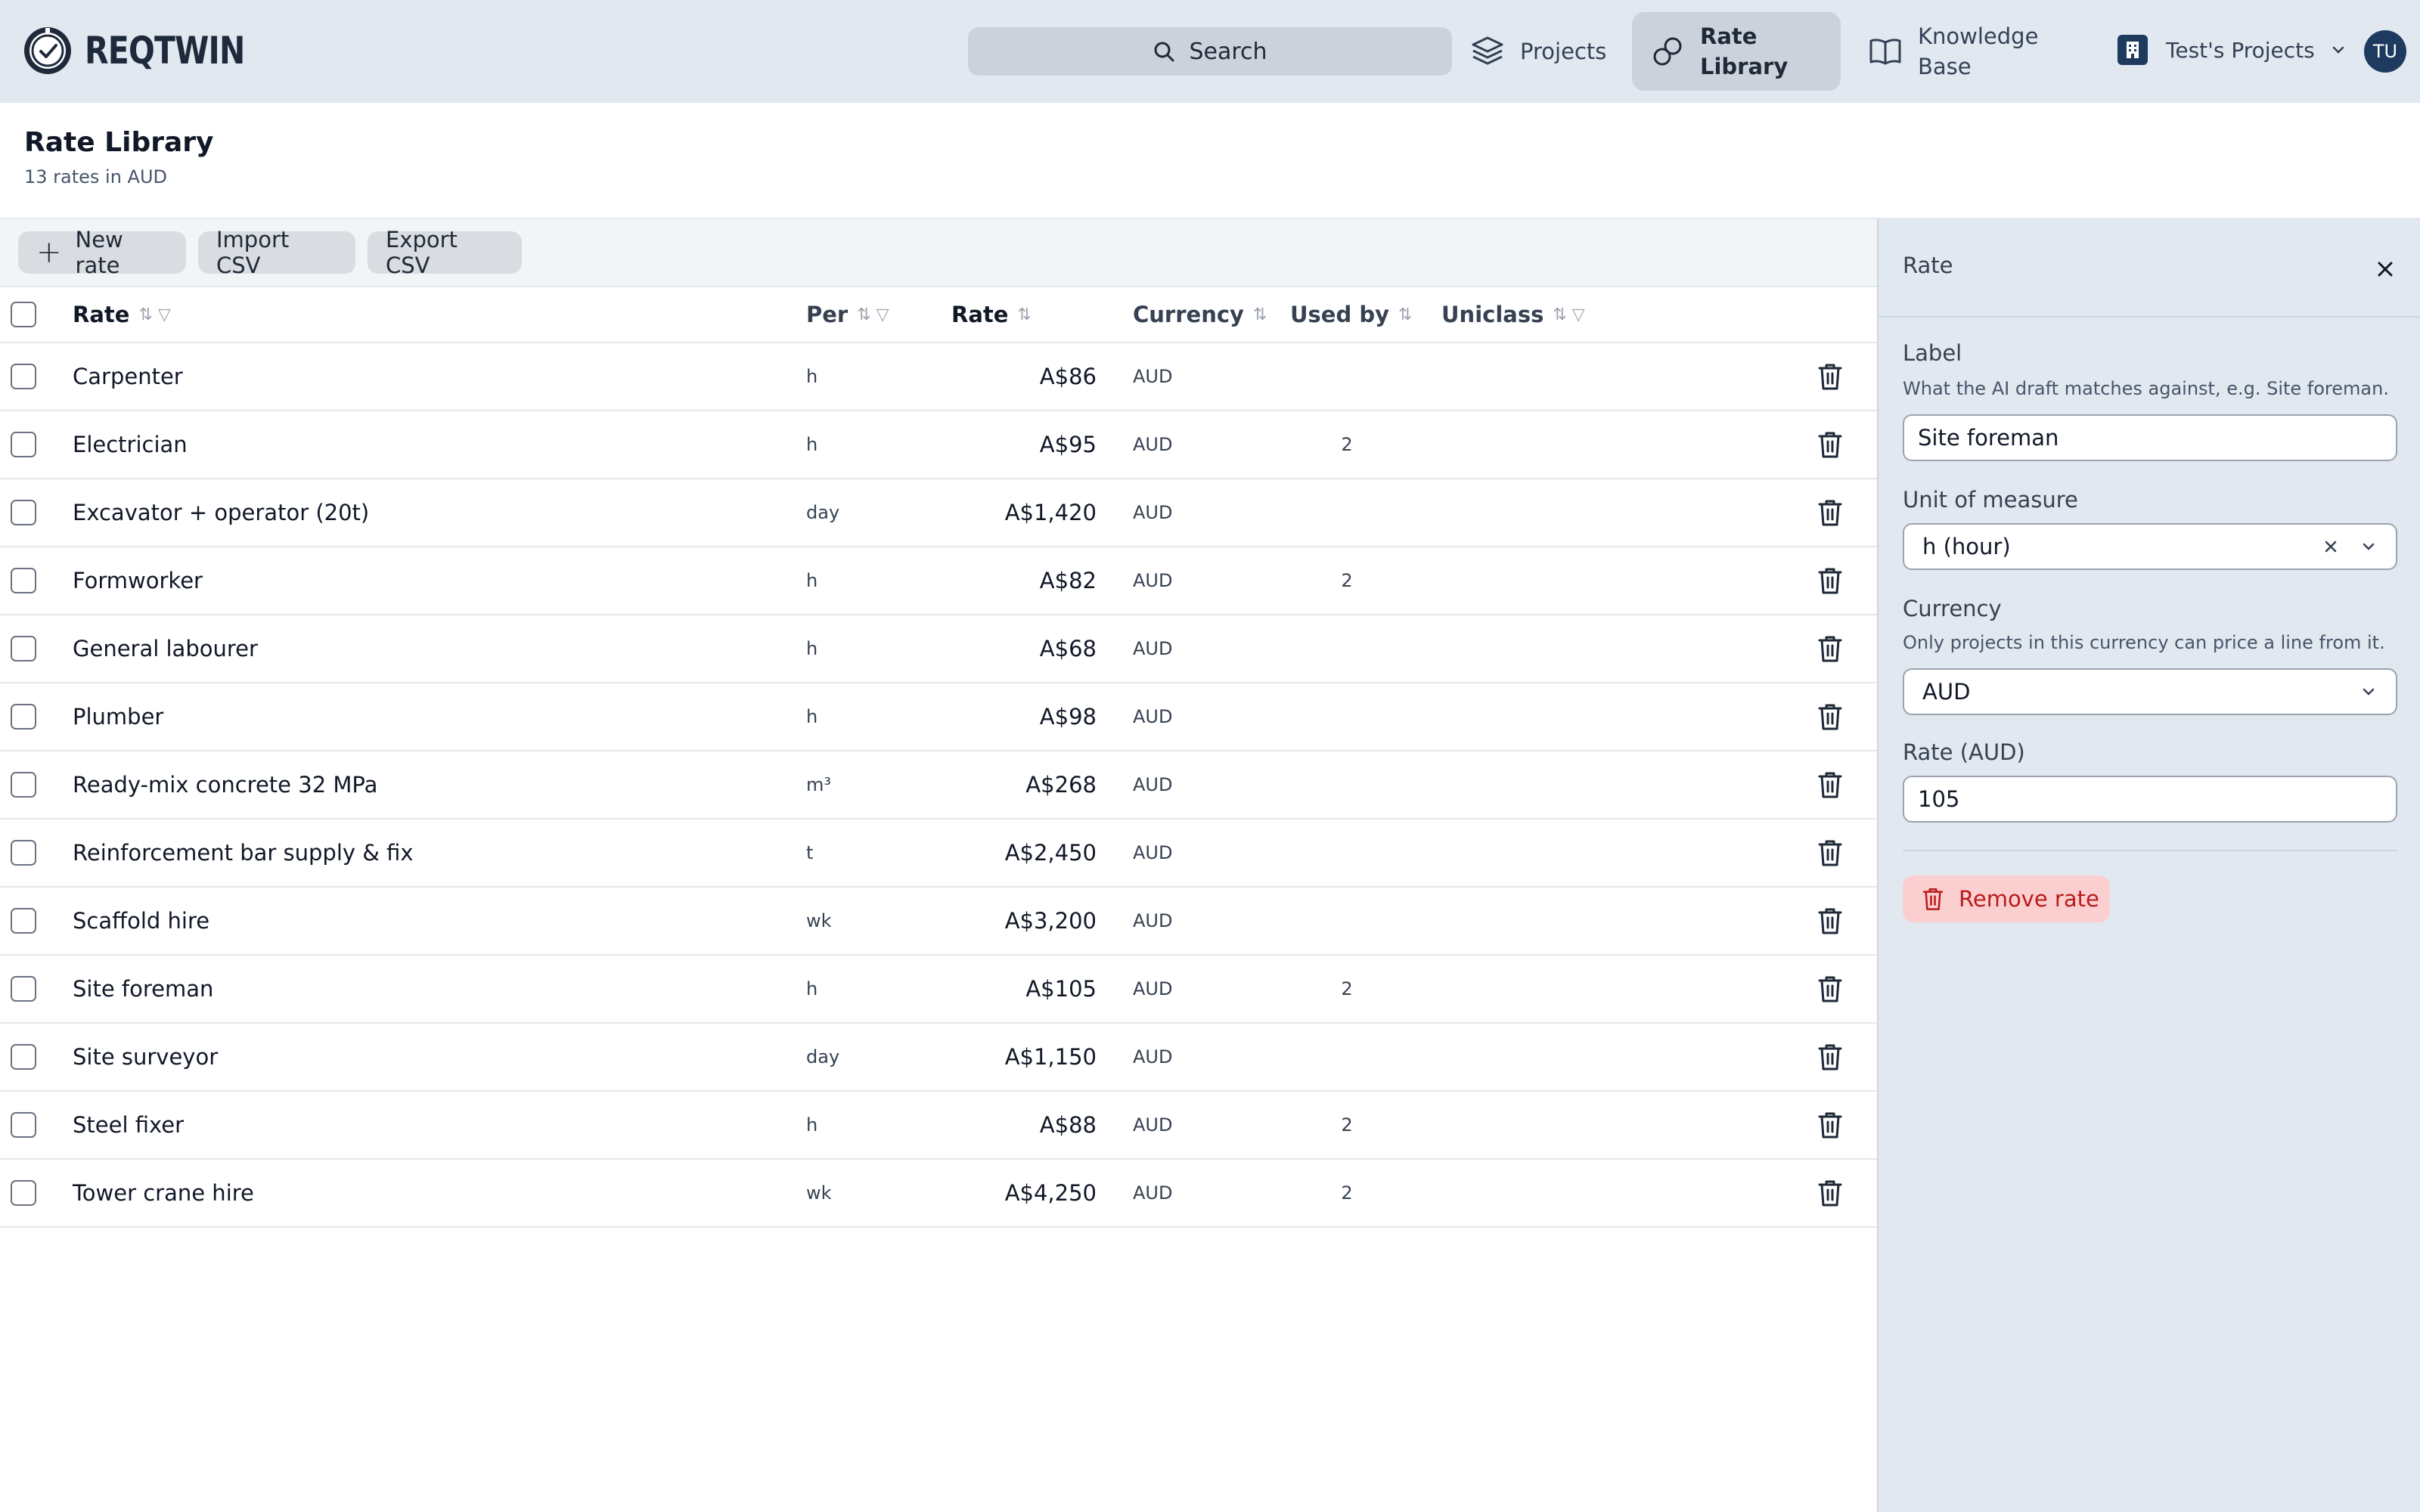 The width and height of the screenshot is (2420, 1512). What do you see at coordinates (23, 315) in the screenshot?
I see `select-all-checkbox` at bounding box center [23, 315].